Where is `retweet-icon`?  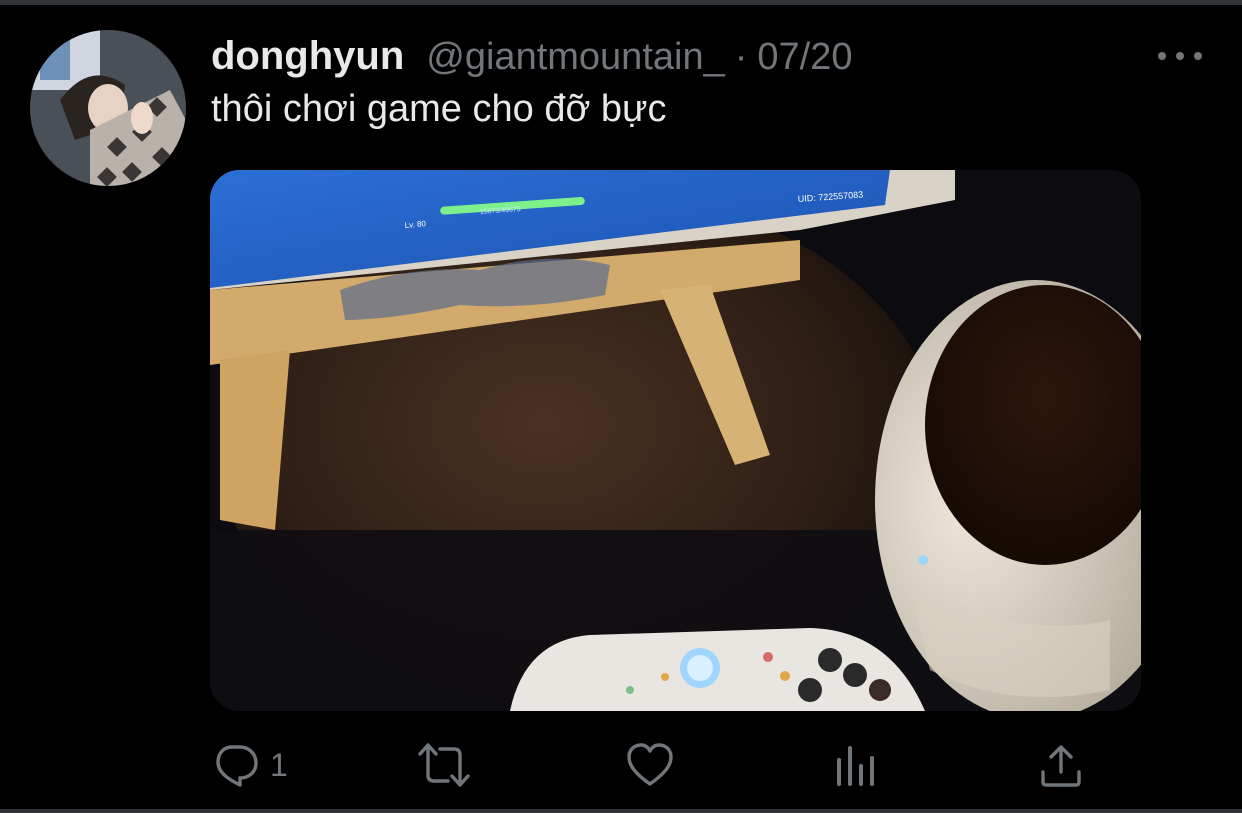 retweet-icon is located at coordinates (444, 765).